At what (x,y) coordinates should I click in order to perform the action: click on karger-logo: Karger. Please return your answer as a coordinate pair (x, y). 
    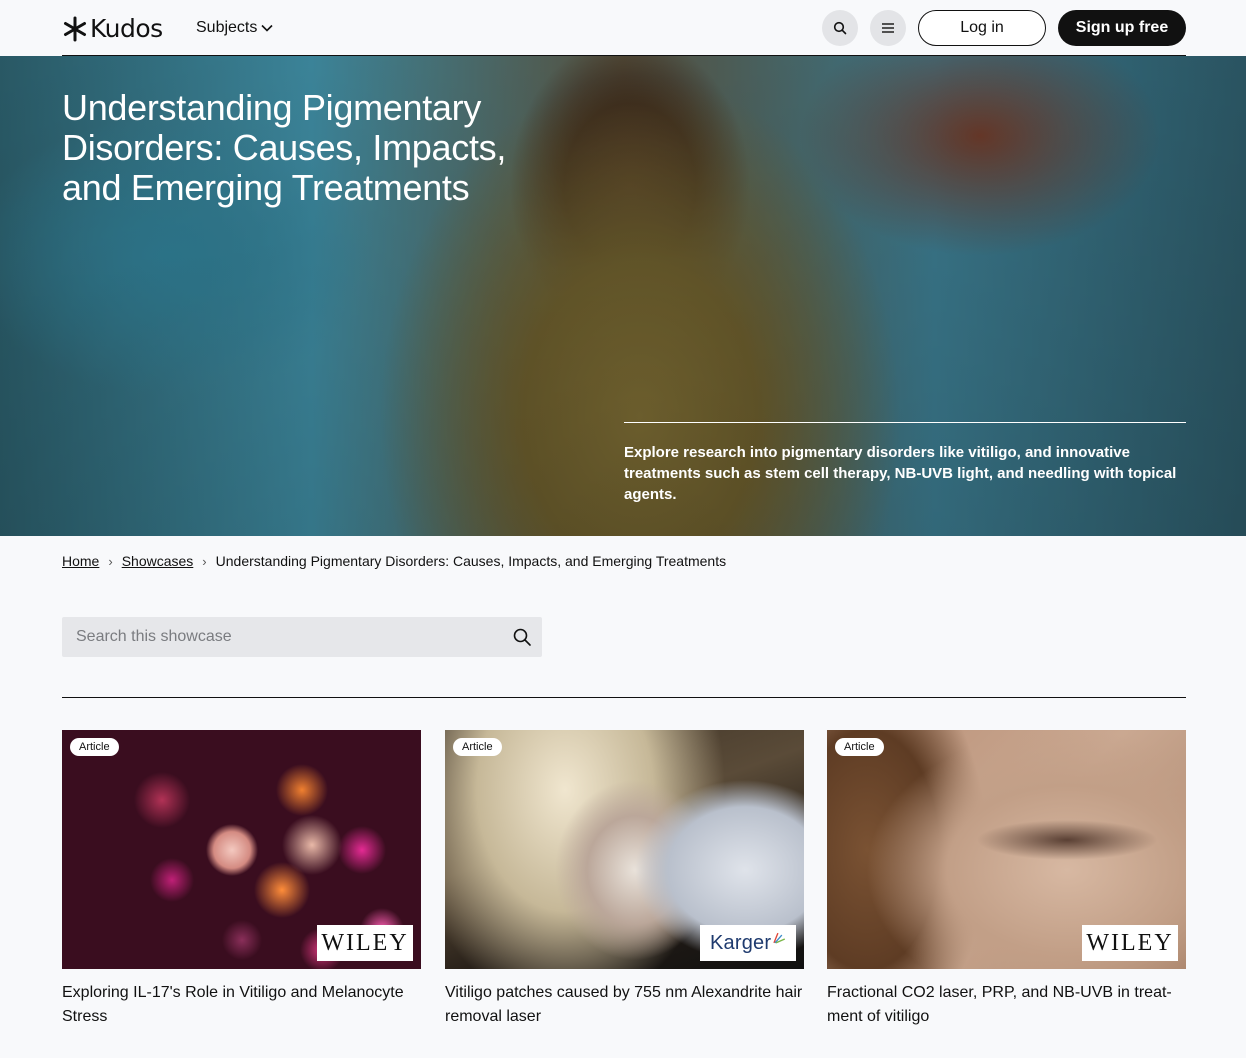
    Looking at the image, I should click on (748, 943).